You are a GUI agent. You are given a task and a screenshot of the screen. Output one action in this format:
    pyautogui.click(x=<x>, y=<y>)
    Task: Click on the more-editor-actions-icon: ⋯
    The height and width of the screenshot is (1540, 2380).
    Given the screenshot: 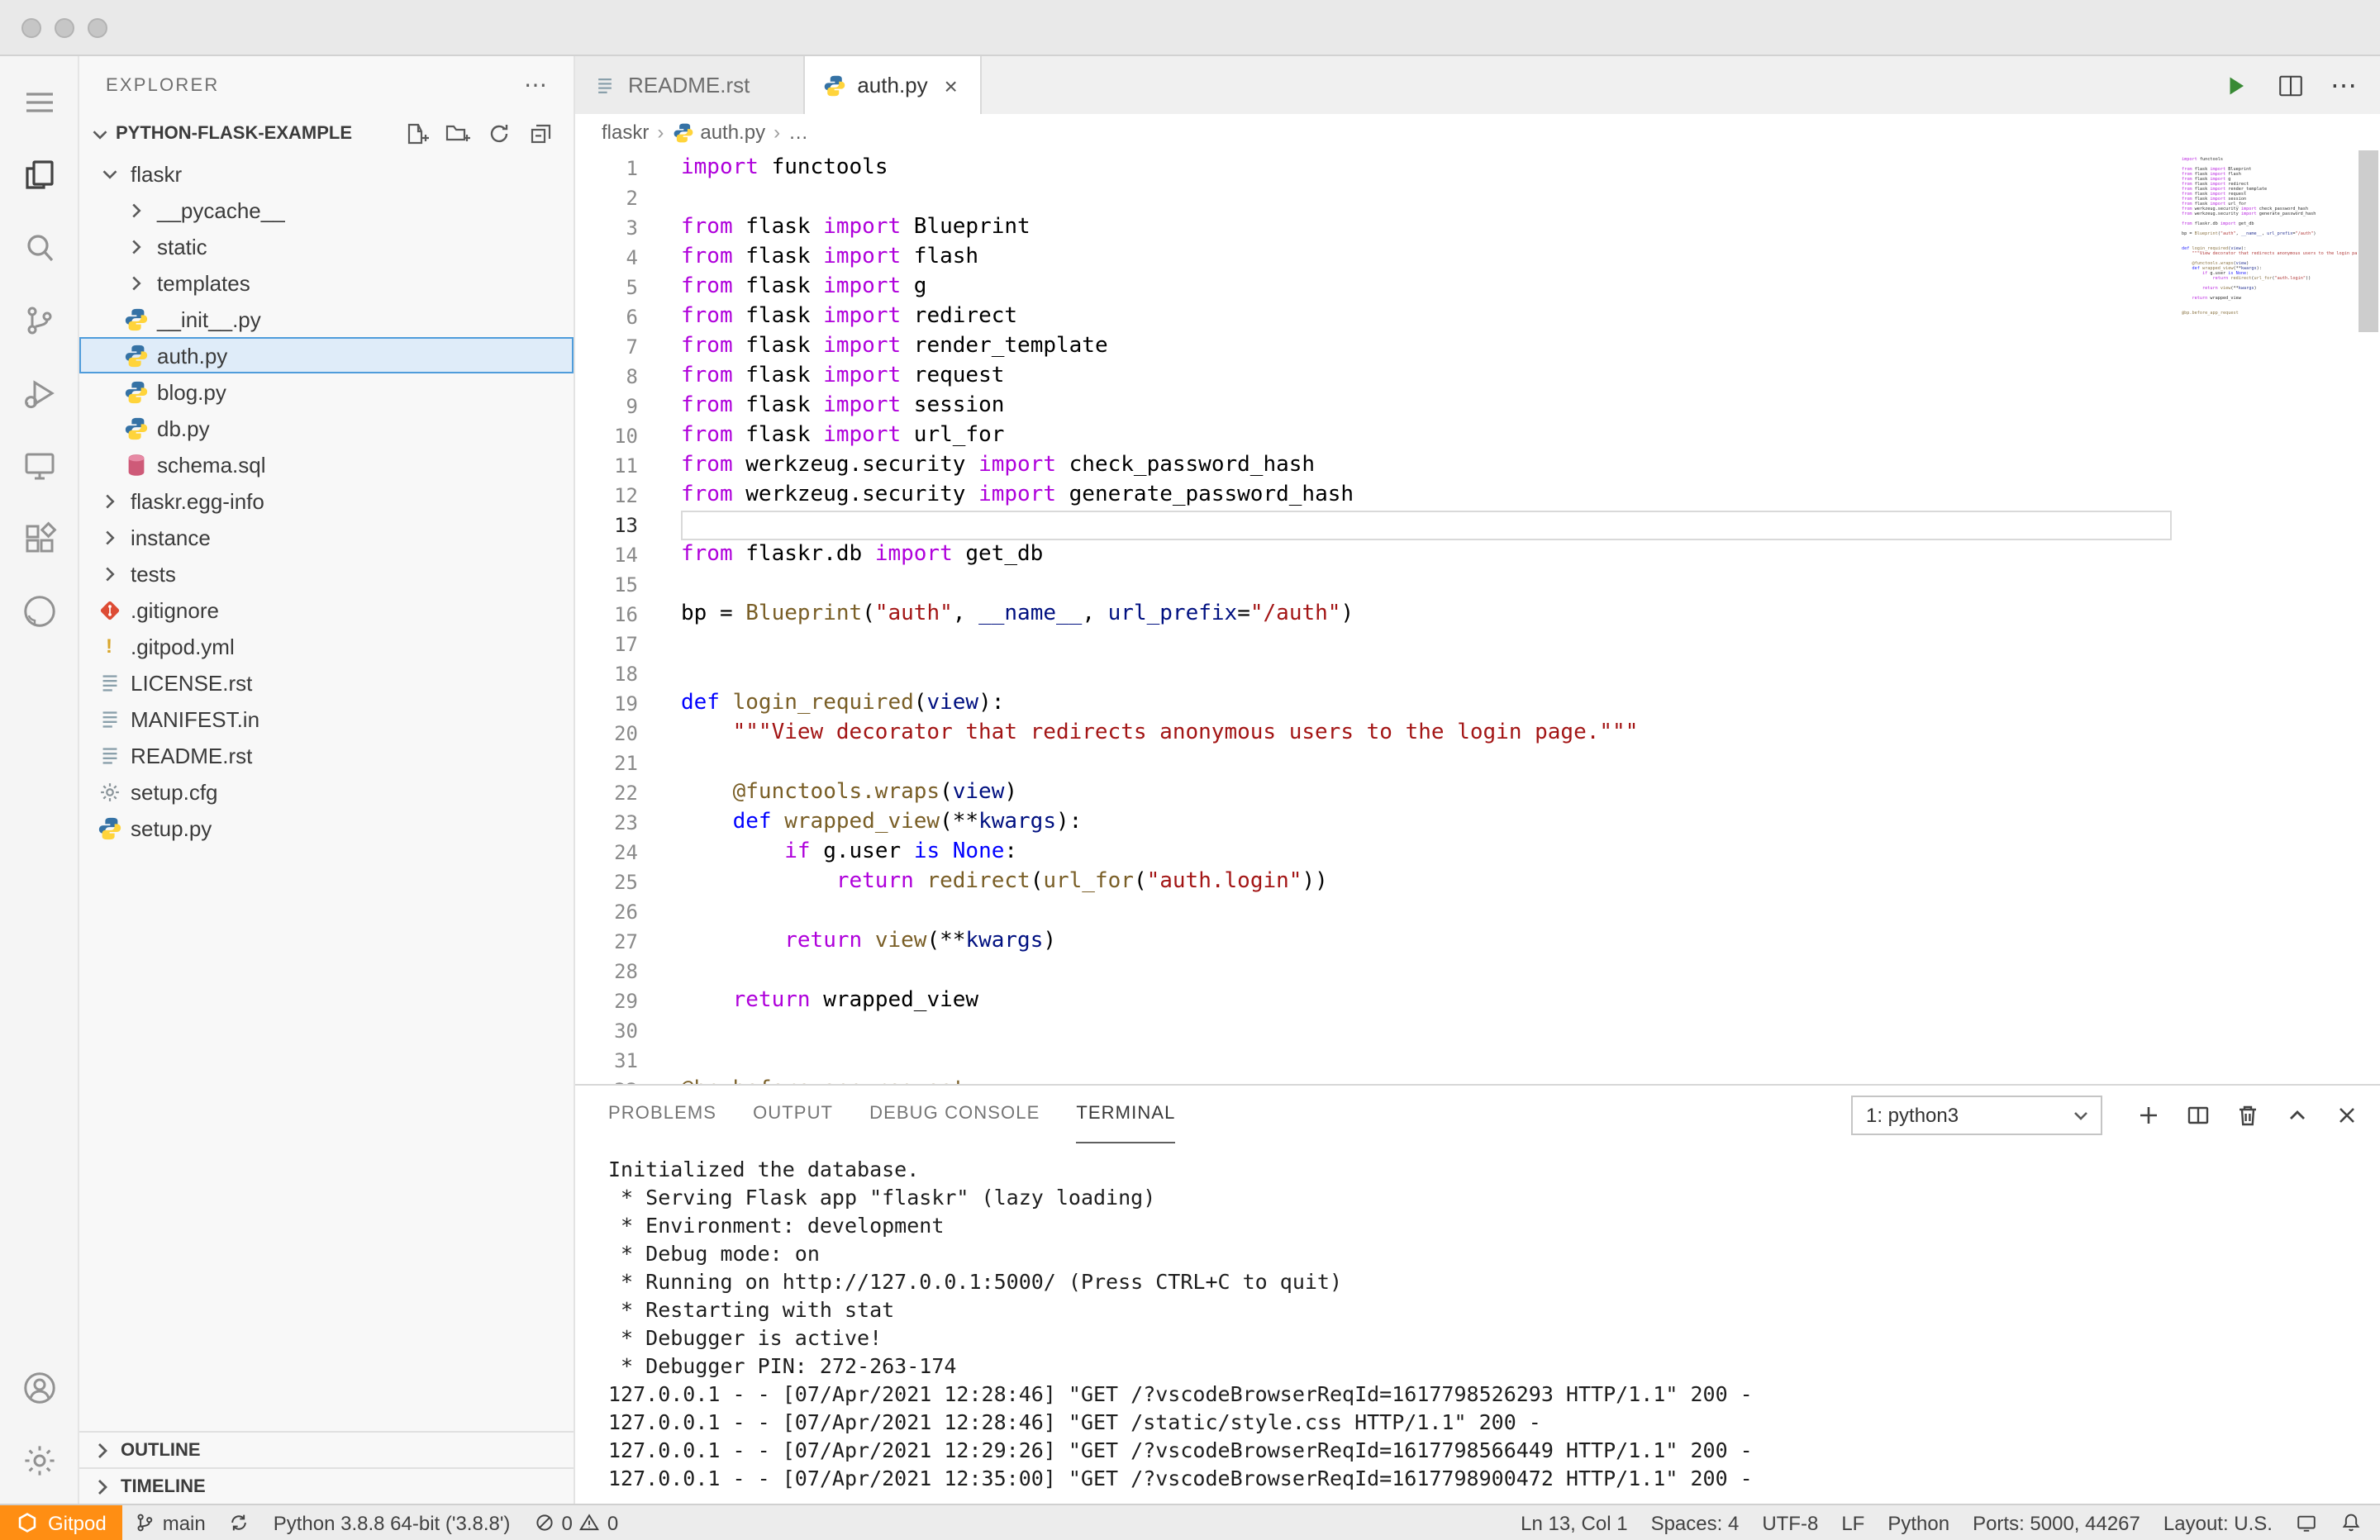 What is the action you would take?
    pyautogui.click(x=2343, y=85)
    